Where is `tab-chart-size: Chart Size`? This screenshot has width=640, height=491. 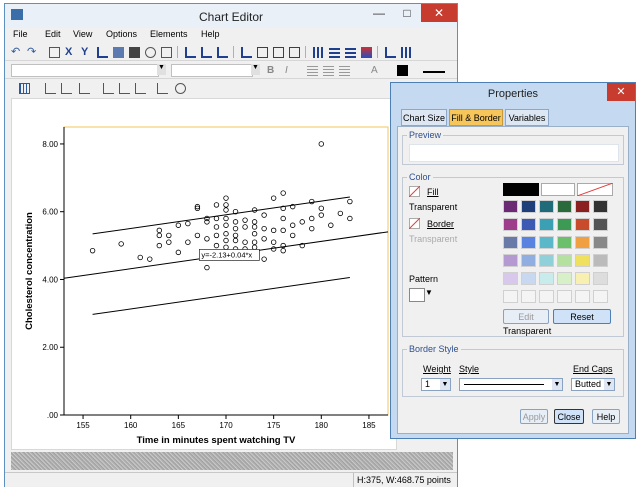 tab-chart-size: Chart Size is located at coordinates (424, 117).